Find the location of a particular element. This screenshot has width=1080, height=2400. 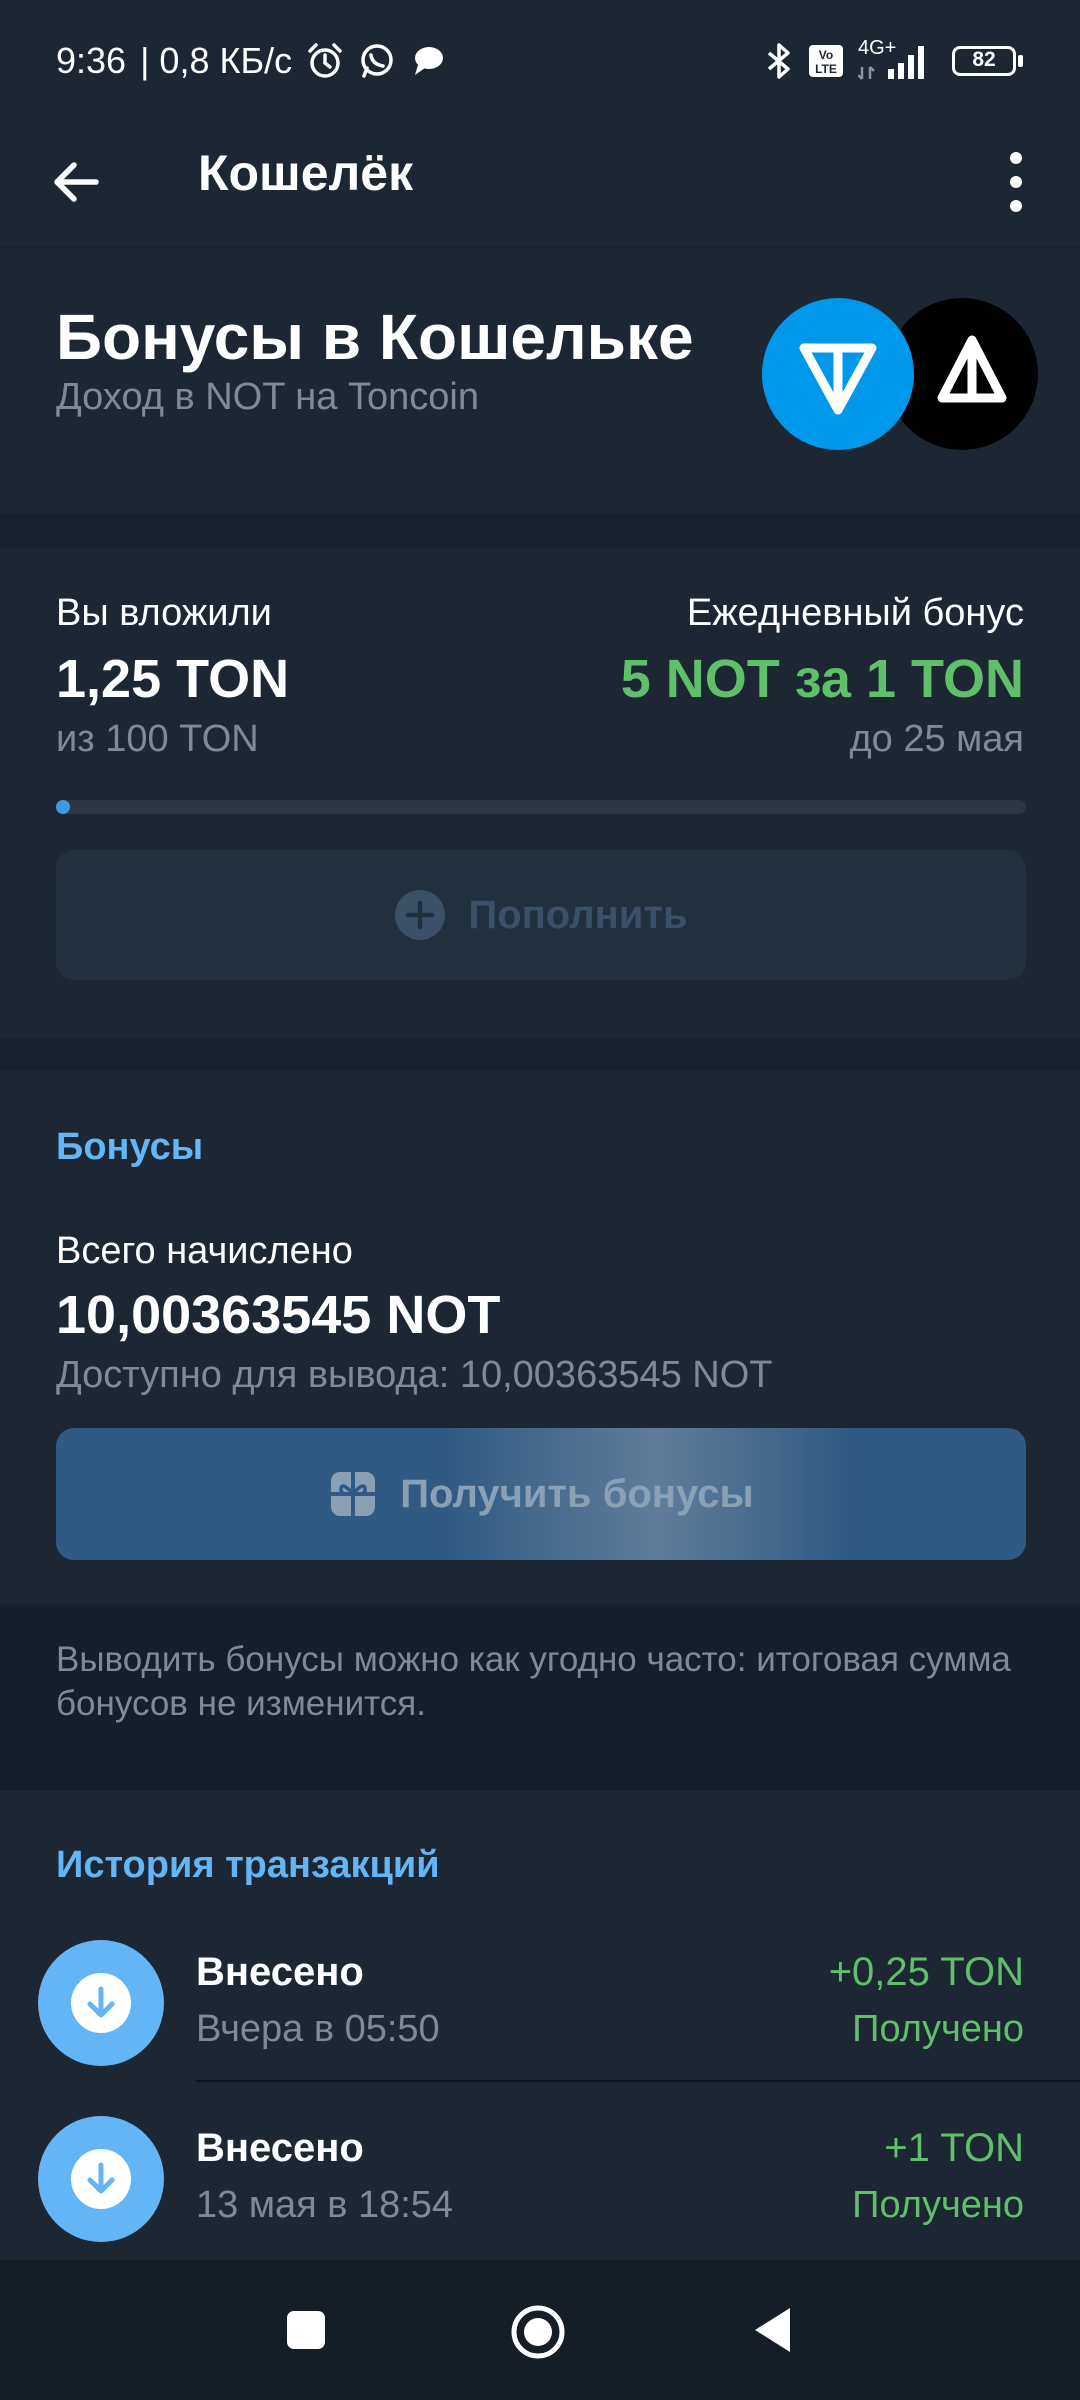

transaction-amount: +1 TON is located at coordinates (954, 2148).